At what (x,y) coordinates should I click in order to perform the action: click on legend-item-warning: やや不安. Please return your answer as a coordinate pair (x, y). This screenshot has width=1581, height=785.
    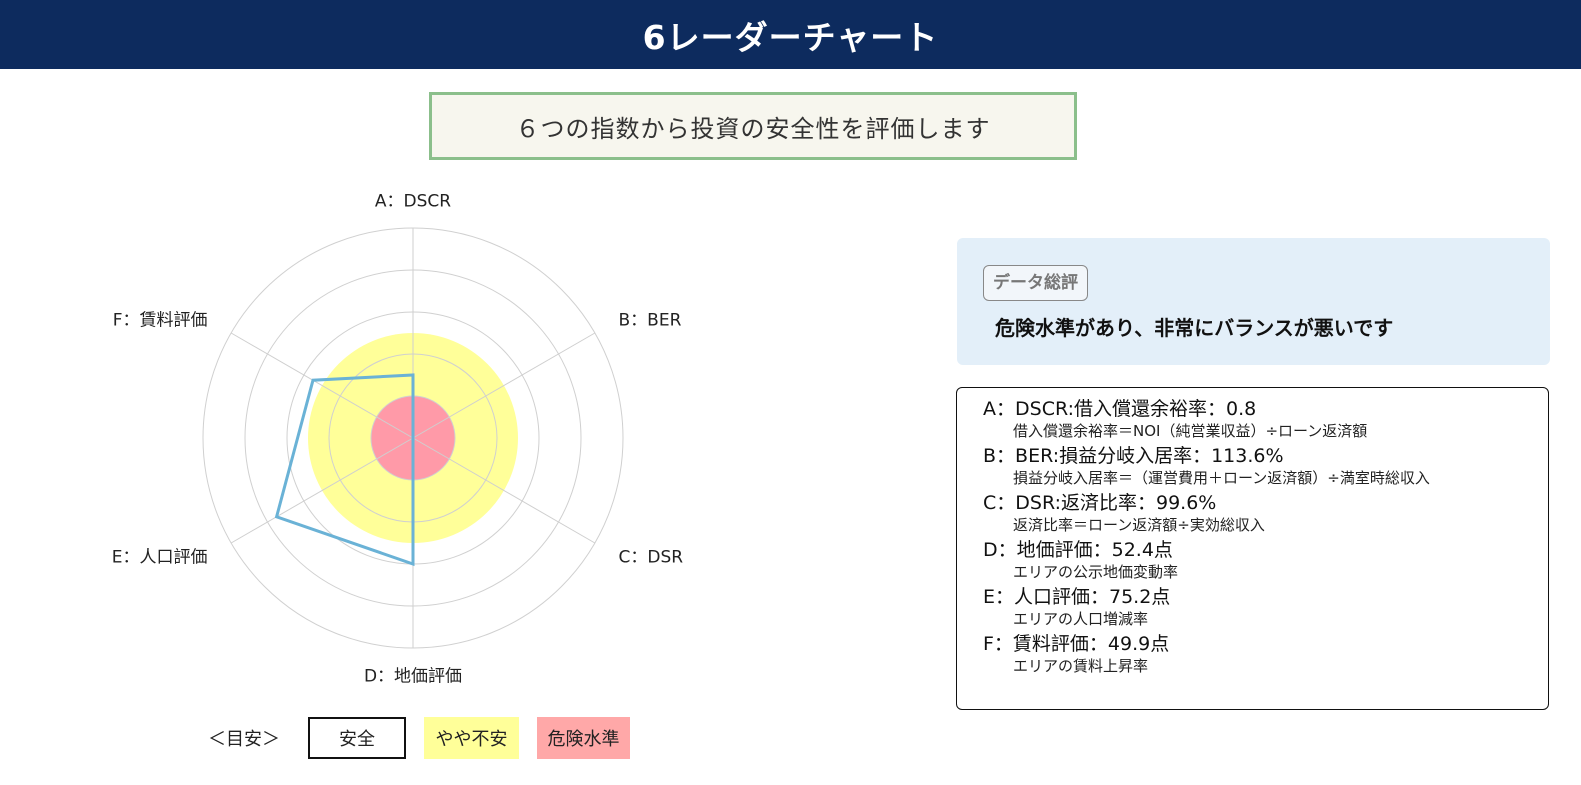
    Looking at the image, I should click on (471, 738).